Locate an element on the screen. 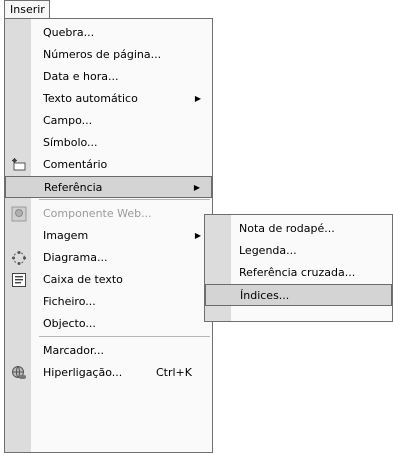  menu-item: Texto automático ▶ is located at coordinates (108, 99).